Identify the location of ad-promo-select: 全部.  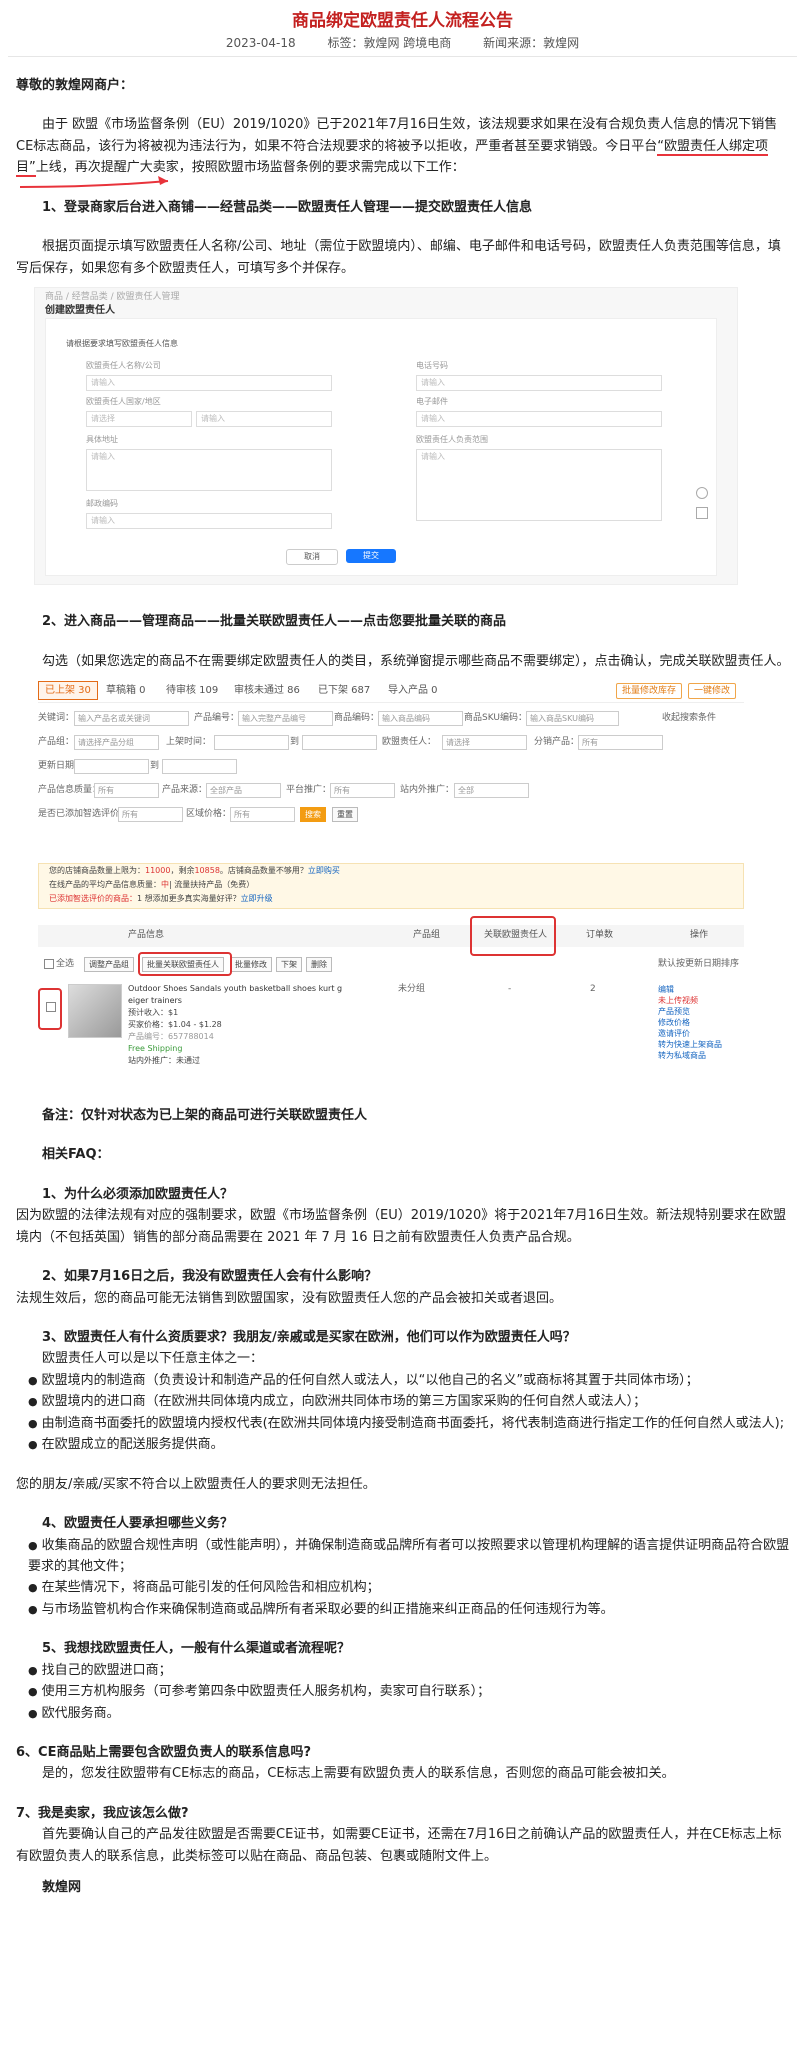
(491, 790).